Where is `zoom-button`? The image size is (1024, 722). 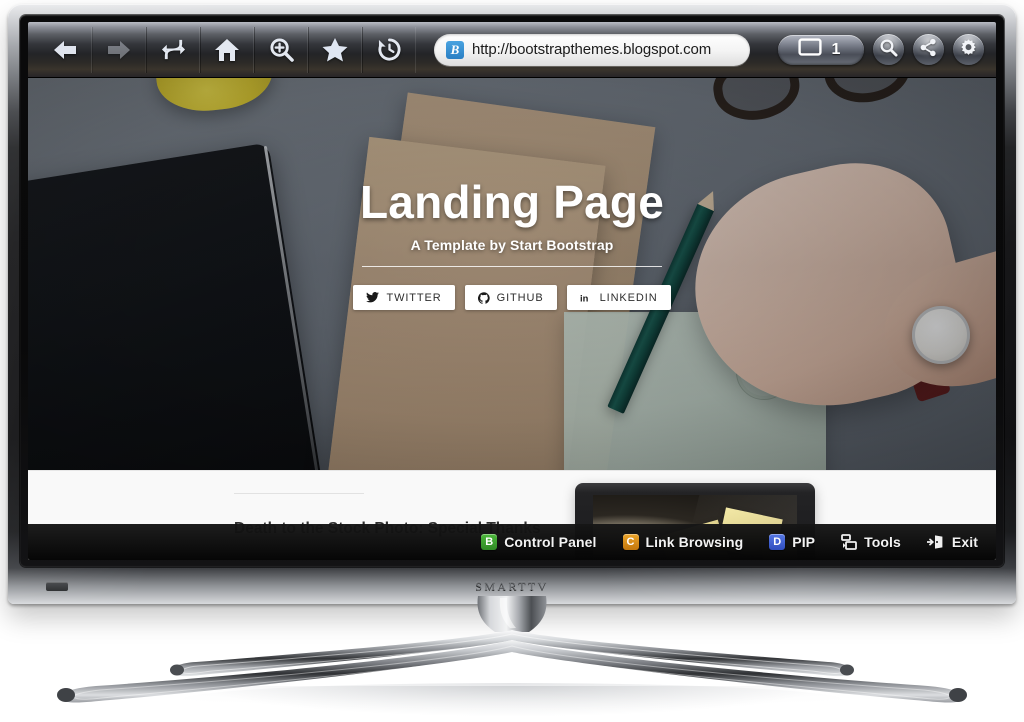
zoom-button is located at coordinates (281, 49).